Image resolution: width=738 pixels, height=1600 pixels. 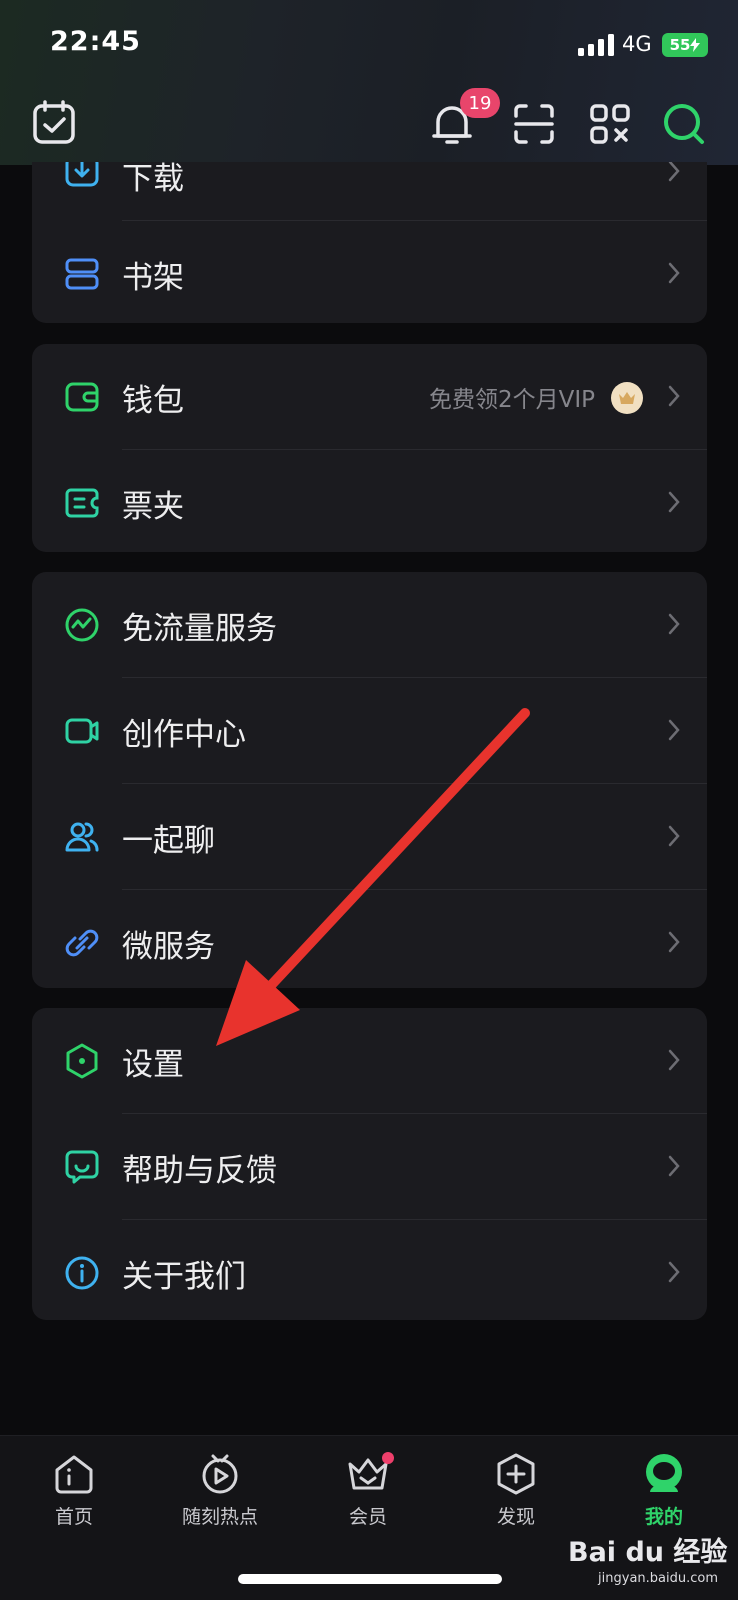 What do you see at coordinates (369, 503) in the screenshot?
I see `menu-item-tickets: 票夹` at bounding box center [369, 503].